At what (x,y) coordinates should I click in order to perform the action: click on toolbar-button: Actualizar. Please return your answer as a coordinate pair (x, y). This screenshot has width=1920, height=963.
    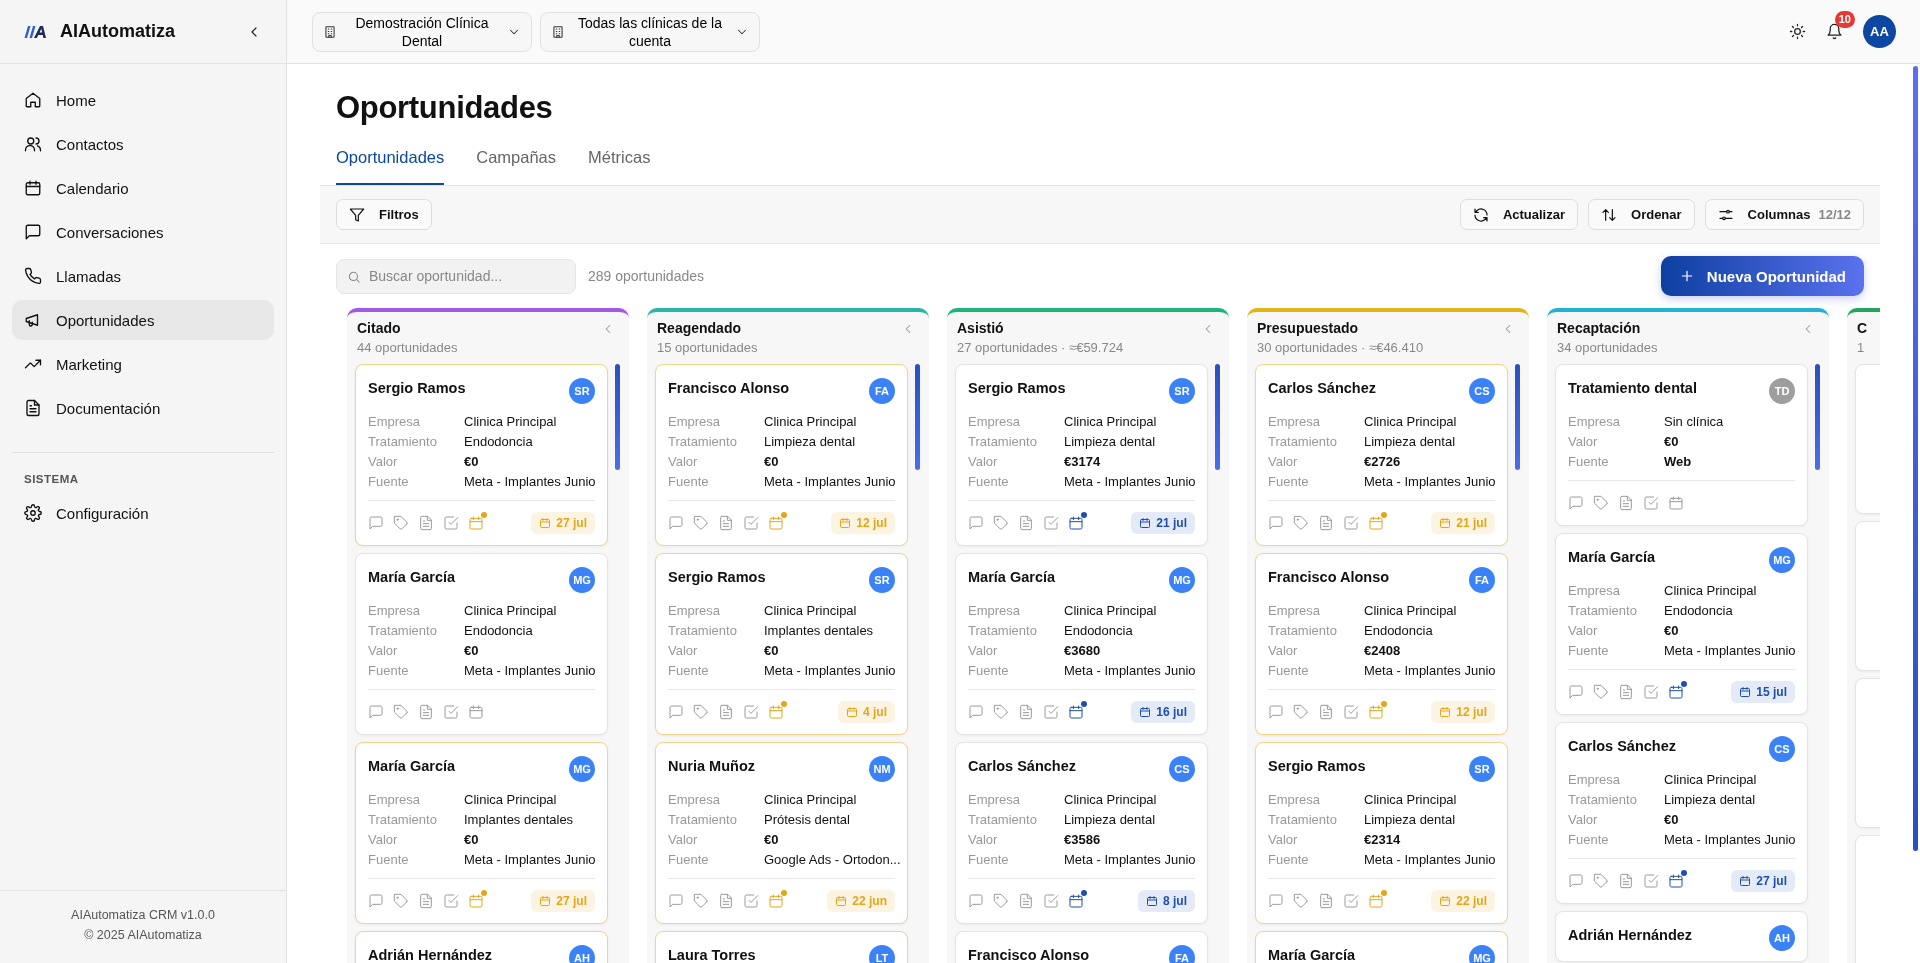
    Looking at the image, I should click on (1519, 214).